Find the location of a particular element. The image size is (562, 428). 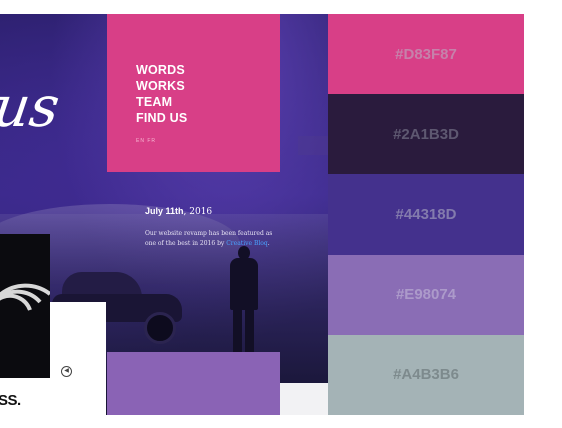

hero-script-title: us is located at coordinates (32, 107).